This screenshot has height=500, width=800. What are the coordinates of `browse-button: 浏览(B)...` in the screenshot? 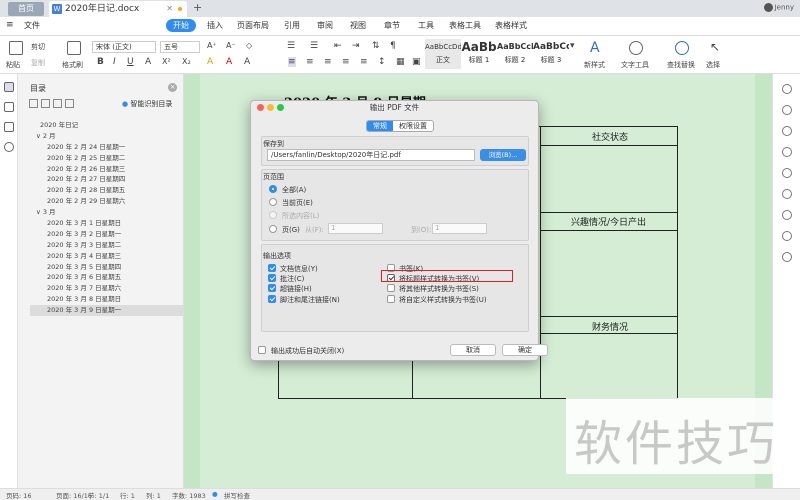 It's located at (503, 155).